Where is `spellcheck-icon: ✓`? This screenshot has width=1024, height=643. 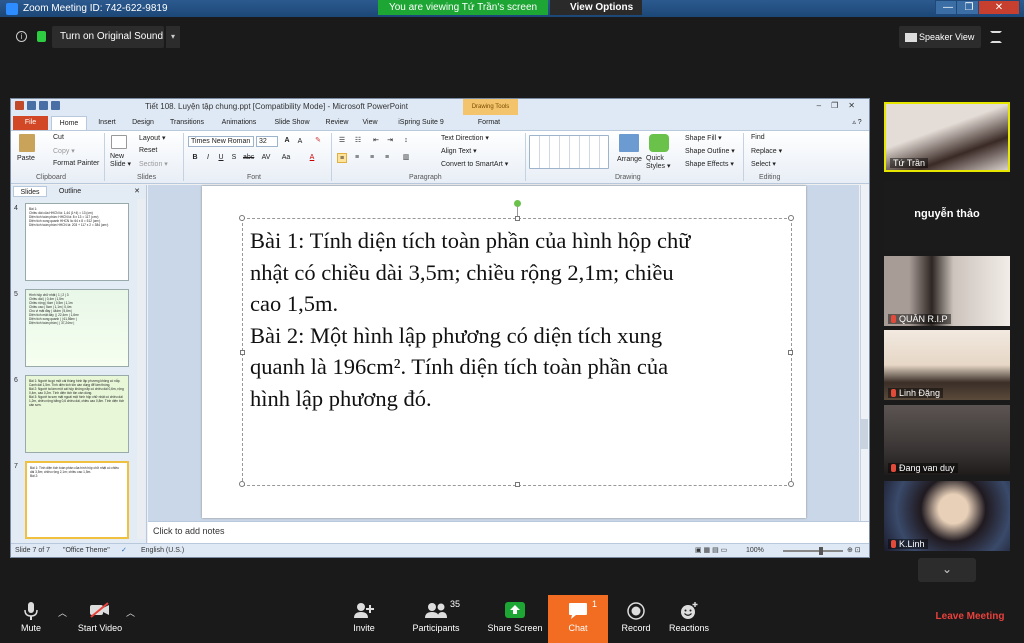 spellcheck-icon: ✓ is located at coordinates (124, 551).